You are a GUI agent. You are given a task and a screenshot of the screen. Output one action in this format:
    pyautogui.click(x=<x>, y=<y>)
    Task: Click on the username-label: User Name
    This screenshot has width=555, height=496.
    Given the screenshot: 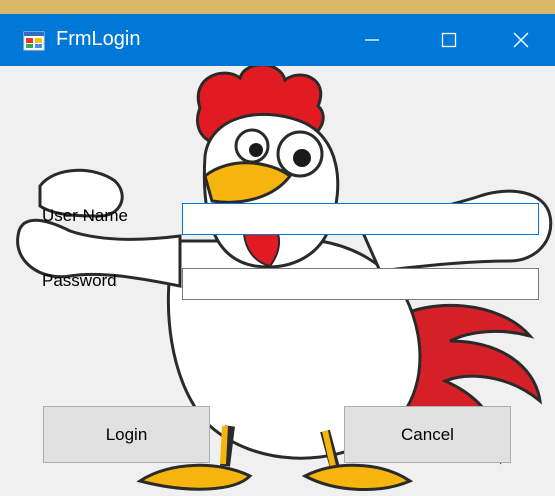 What is the action you would take?
    pyautogui.click(x=85, y=215)
    